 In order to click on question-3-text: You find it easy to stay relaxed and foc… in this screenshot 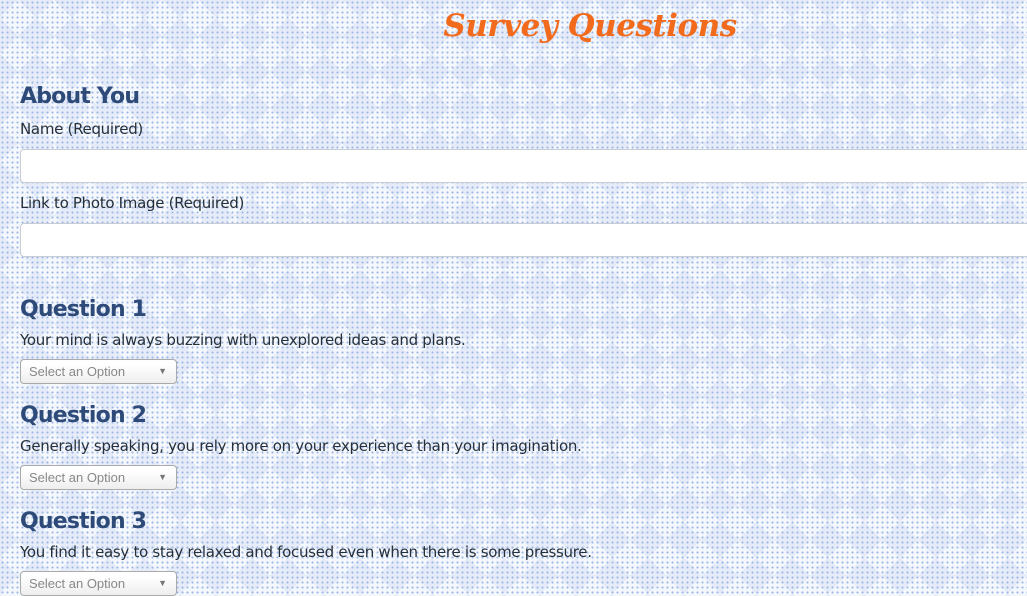, I will do `click(306, 552)`.